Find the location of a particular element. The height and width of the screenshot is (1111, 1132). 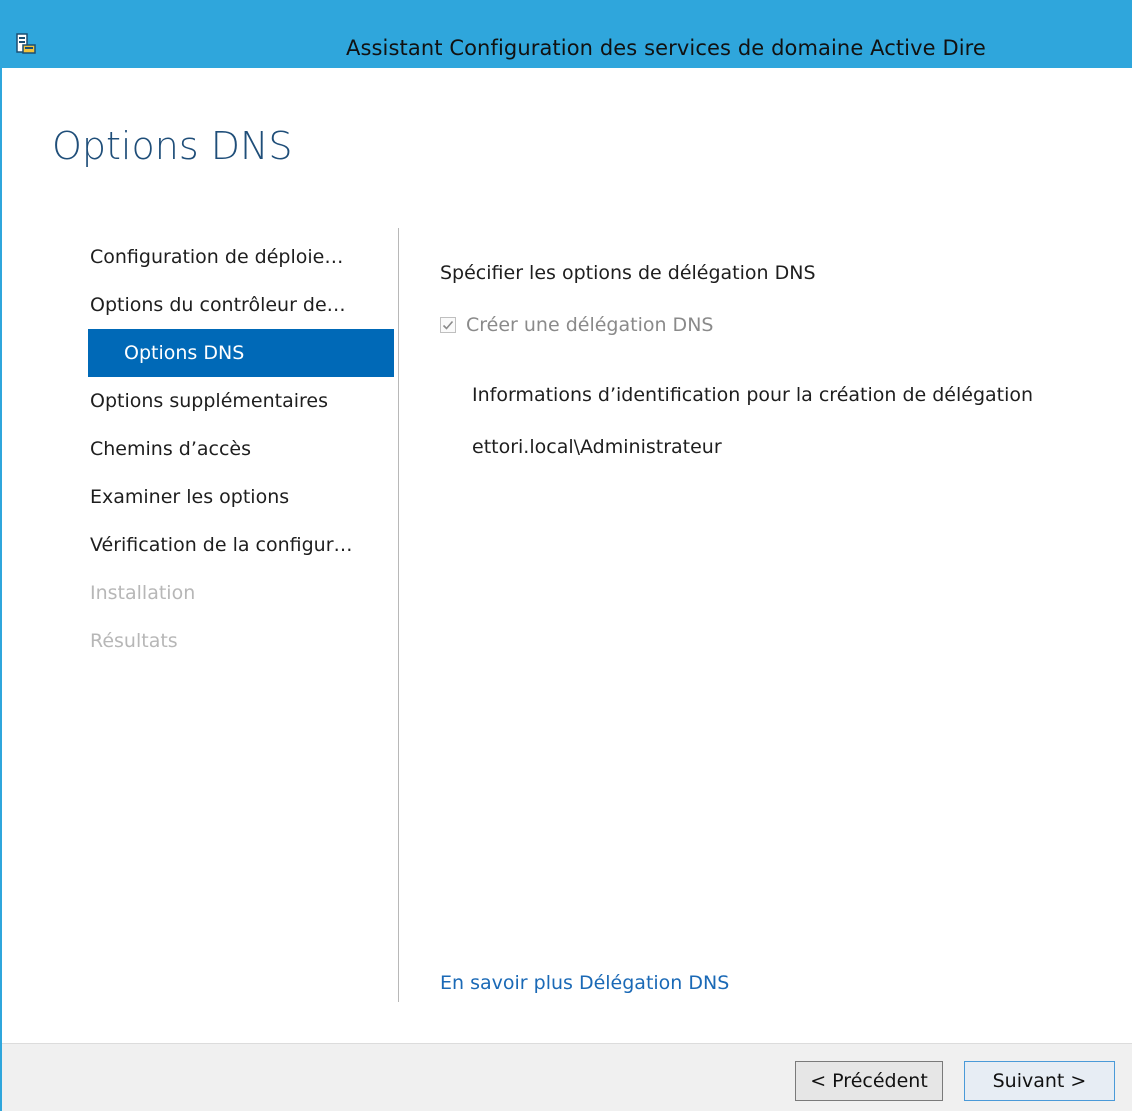

nav-item-dns-options: Options DNS is located at coordinates (241, 353).